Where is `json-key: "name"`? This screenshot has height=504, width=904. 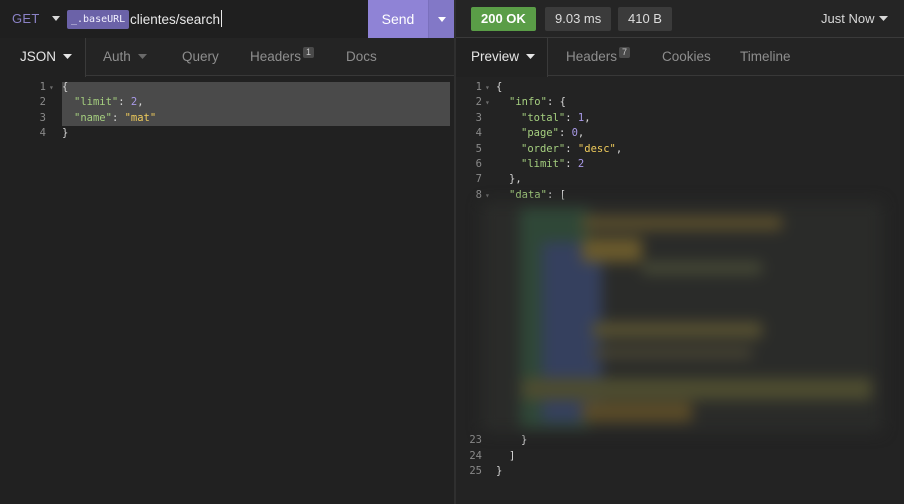
json-key: "name" is located at coordinates (93, 117).